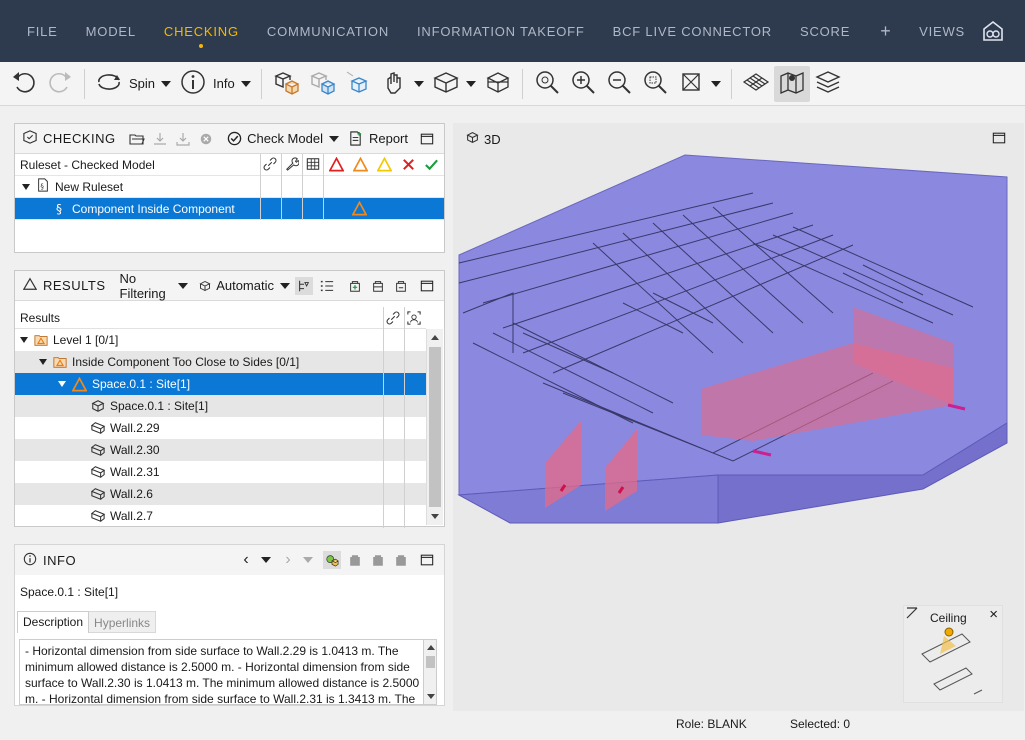  What do you see at coordinates (655, 84) in the screenshot?
I see `zoom-selected-button` at bounding box center [655, 84].